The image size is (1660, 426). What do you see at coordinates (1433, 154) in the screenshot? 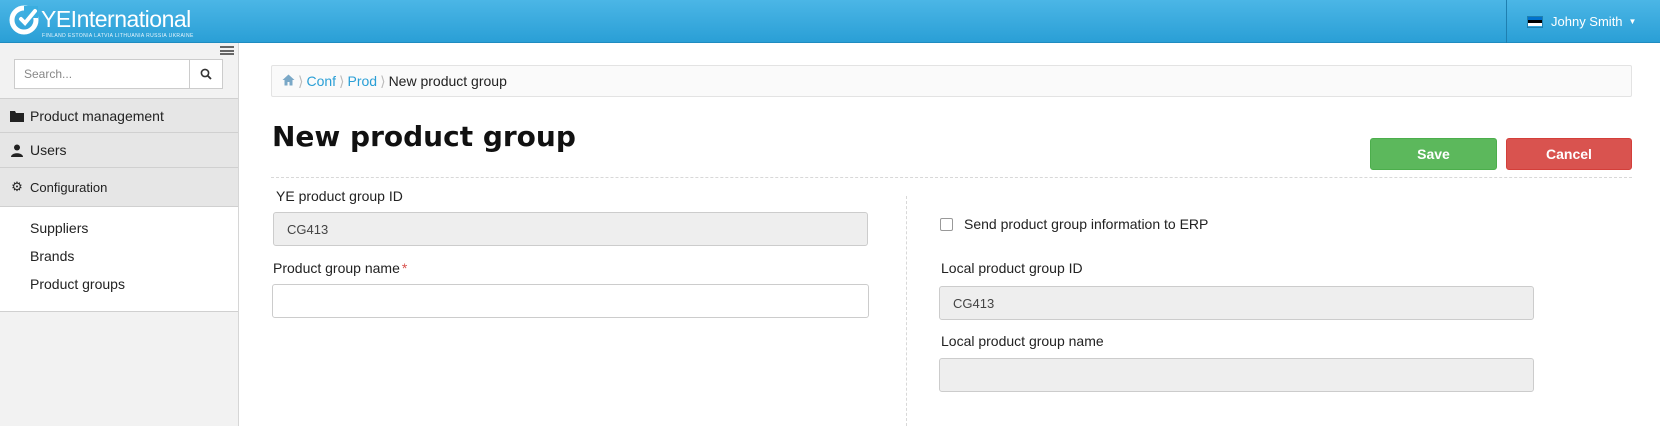
I see `save-button: Save` at bounding box center [1433, 154].